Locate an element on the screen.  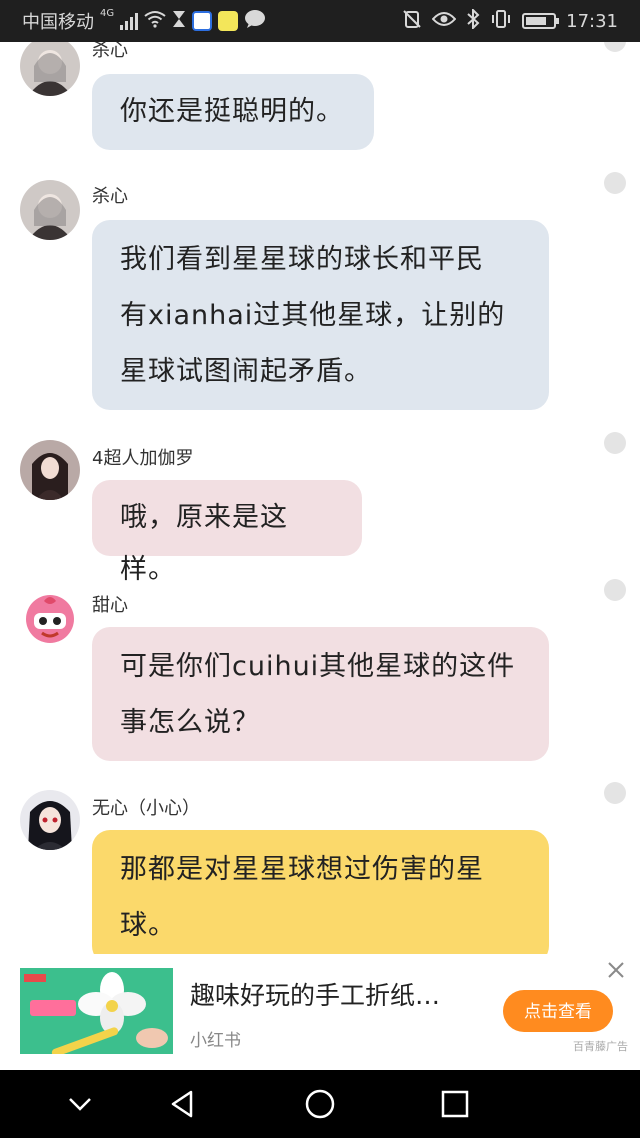
app-notification-icon is located at coordinates (228, 21).